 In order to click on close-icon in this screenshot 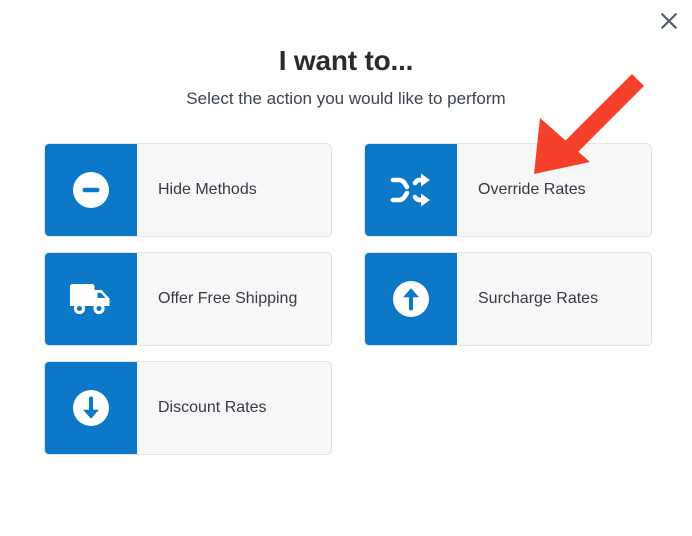, I will do `click(669, 21)`.